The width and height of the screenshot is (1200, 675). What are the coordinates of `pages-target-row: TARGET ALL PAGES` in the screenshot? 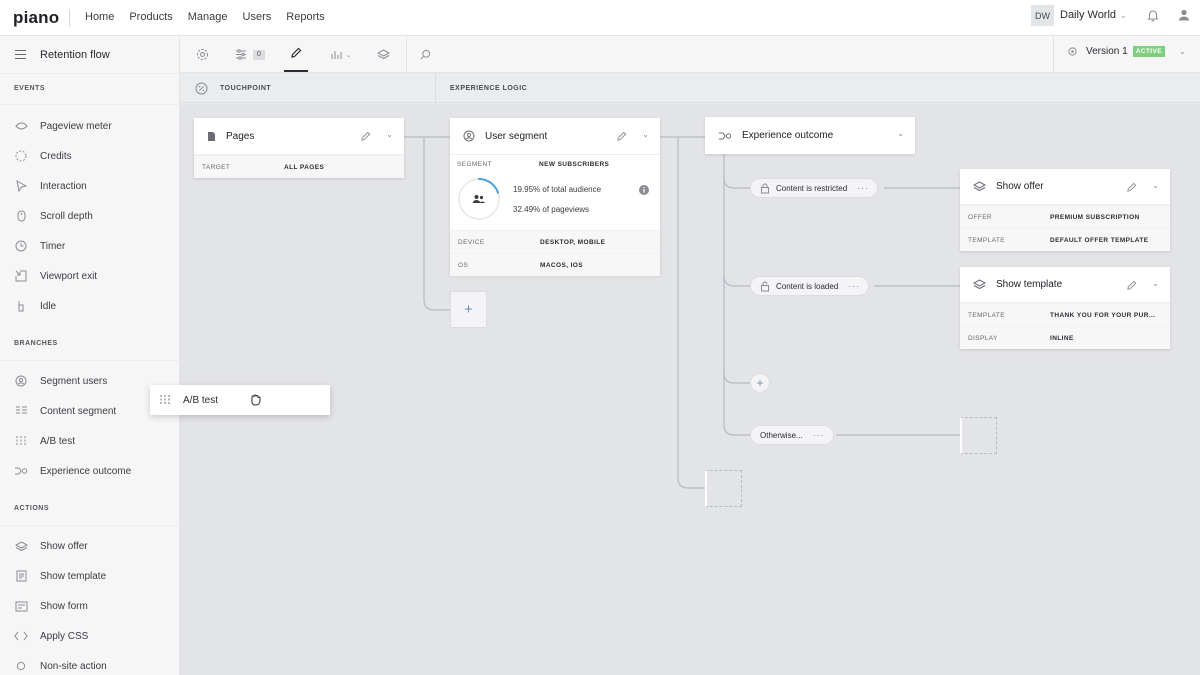 It's located at (299, 166).